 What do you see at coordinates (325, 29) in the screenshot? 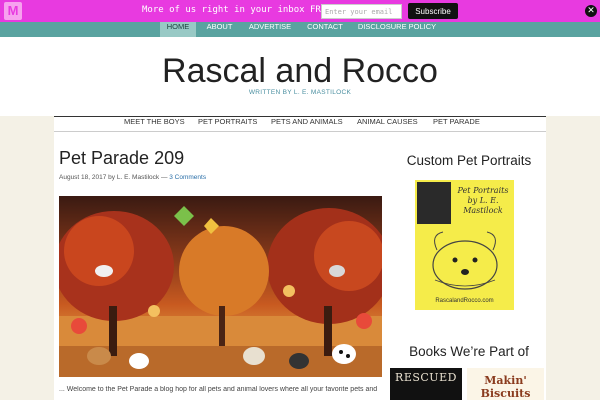
I see `top-nav-contact: CONTACT` at bounding box center [325, 29].